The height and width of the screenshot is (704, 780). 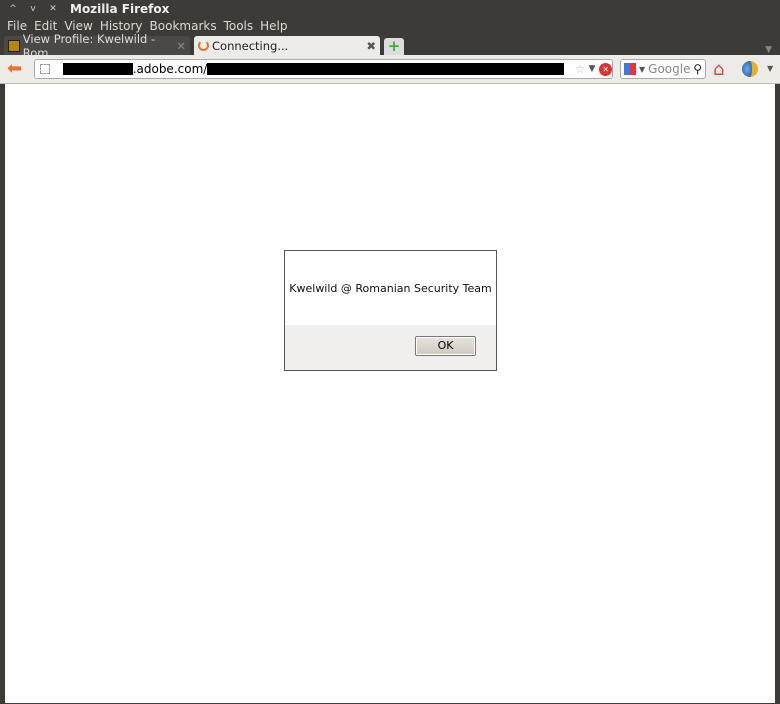 I want to click on loading-spinner-icon, so click(x=203, y=45).